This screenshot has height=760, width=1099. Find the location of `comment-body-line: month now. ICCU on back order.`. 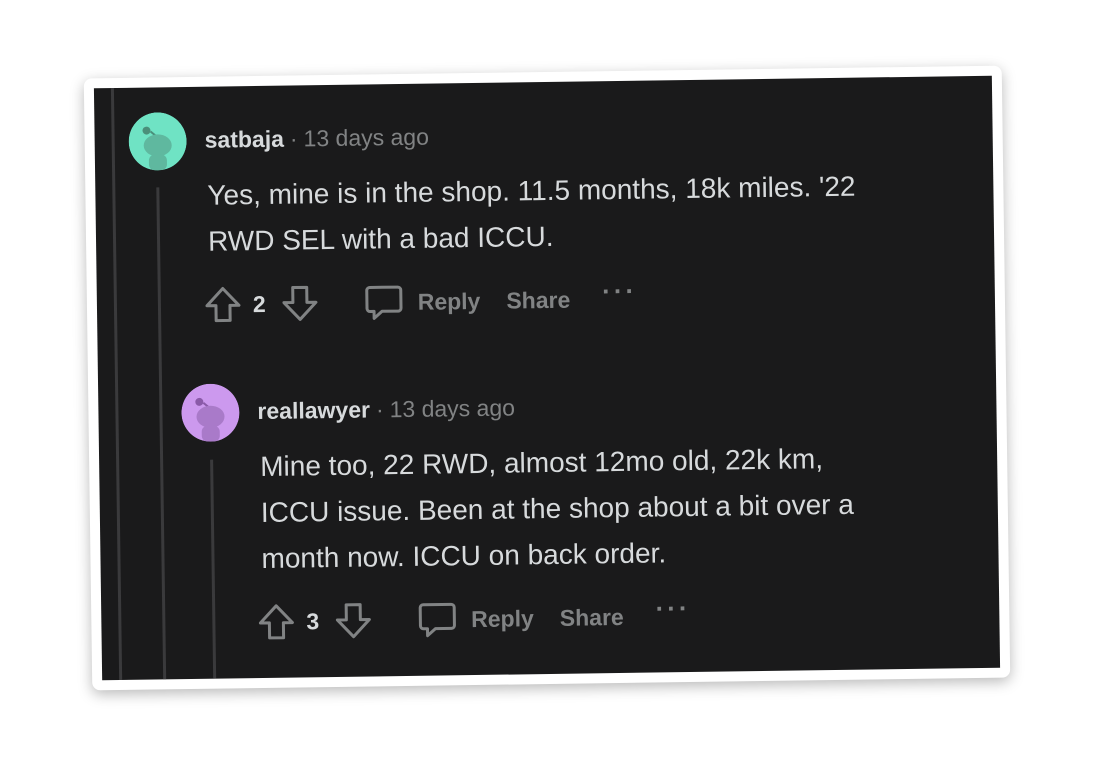

comment-body-line: month now. ICCU on back order. is located at coordinates (464, 556).